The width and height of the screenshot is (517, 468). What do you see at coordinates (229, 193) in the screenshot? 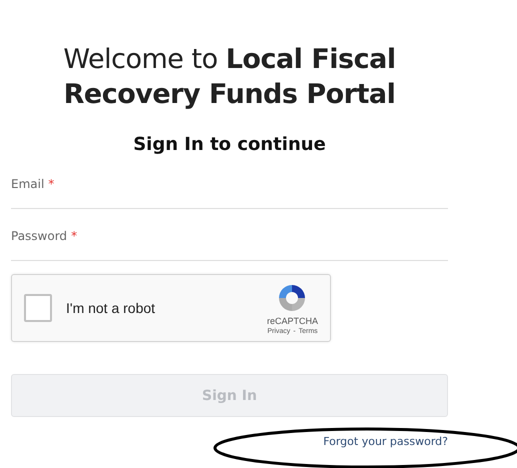
I see `email-field: Email *` at bounding box center [229, 193].